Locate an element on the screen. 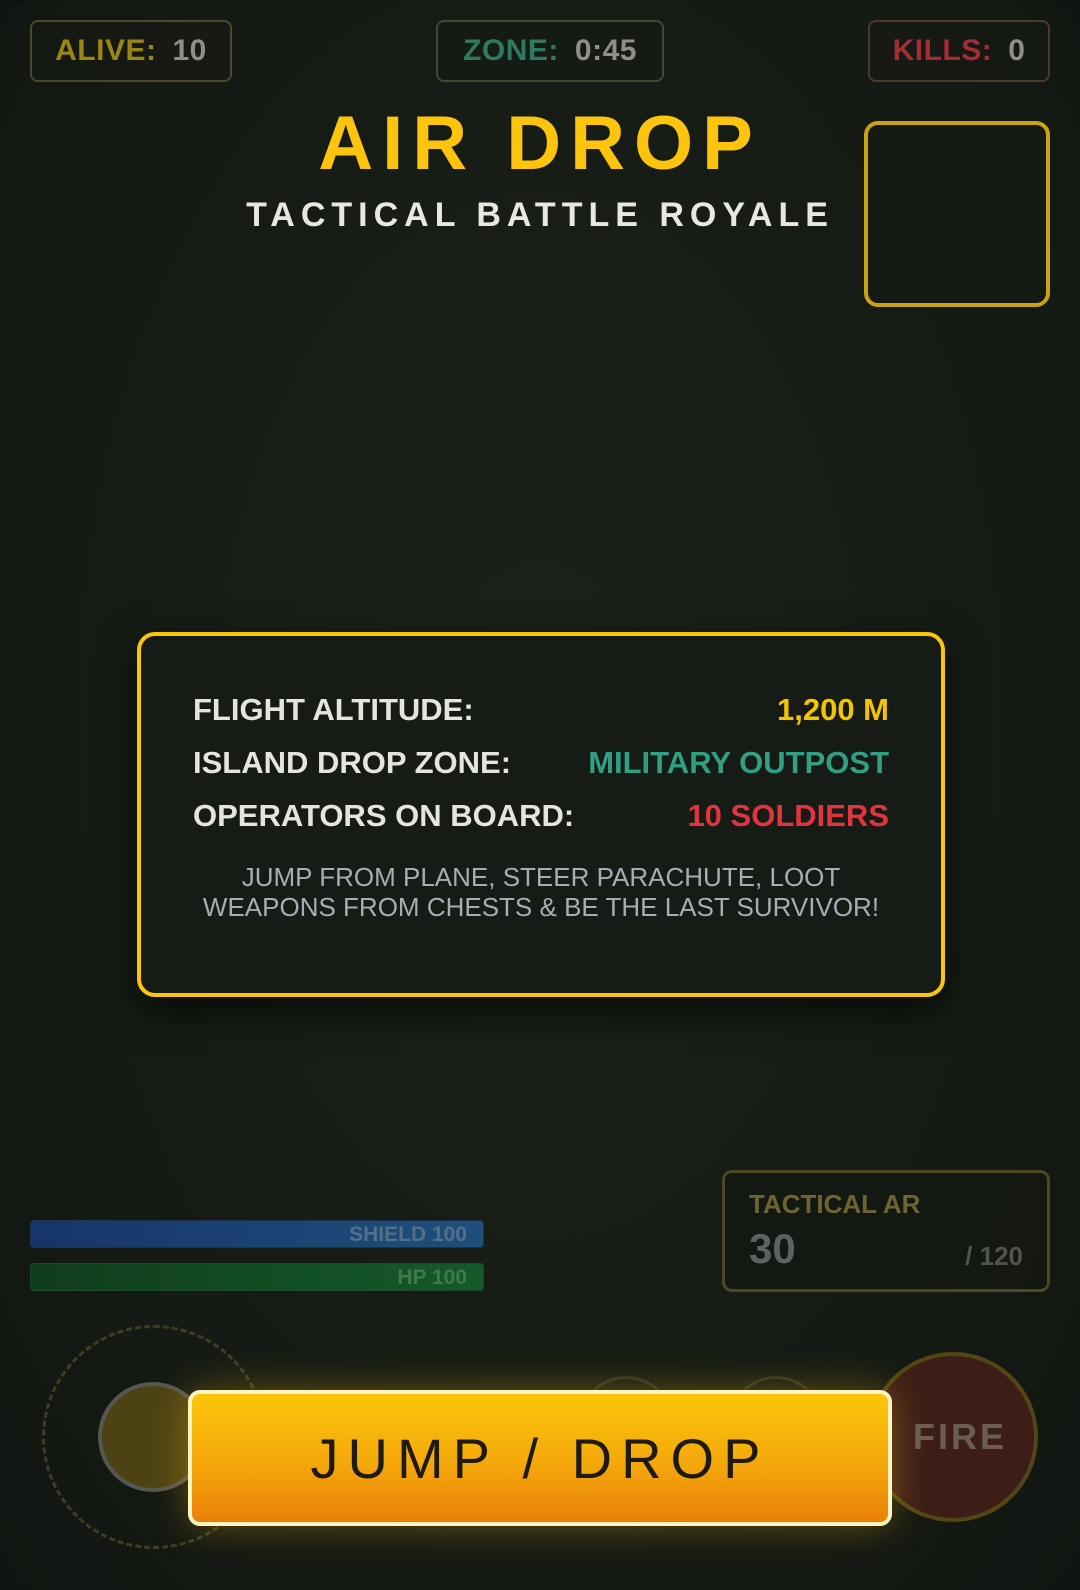  jump-drop-button: JUMP / DROP is located at coordinates (540, 1458).